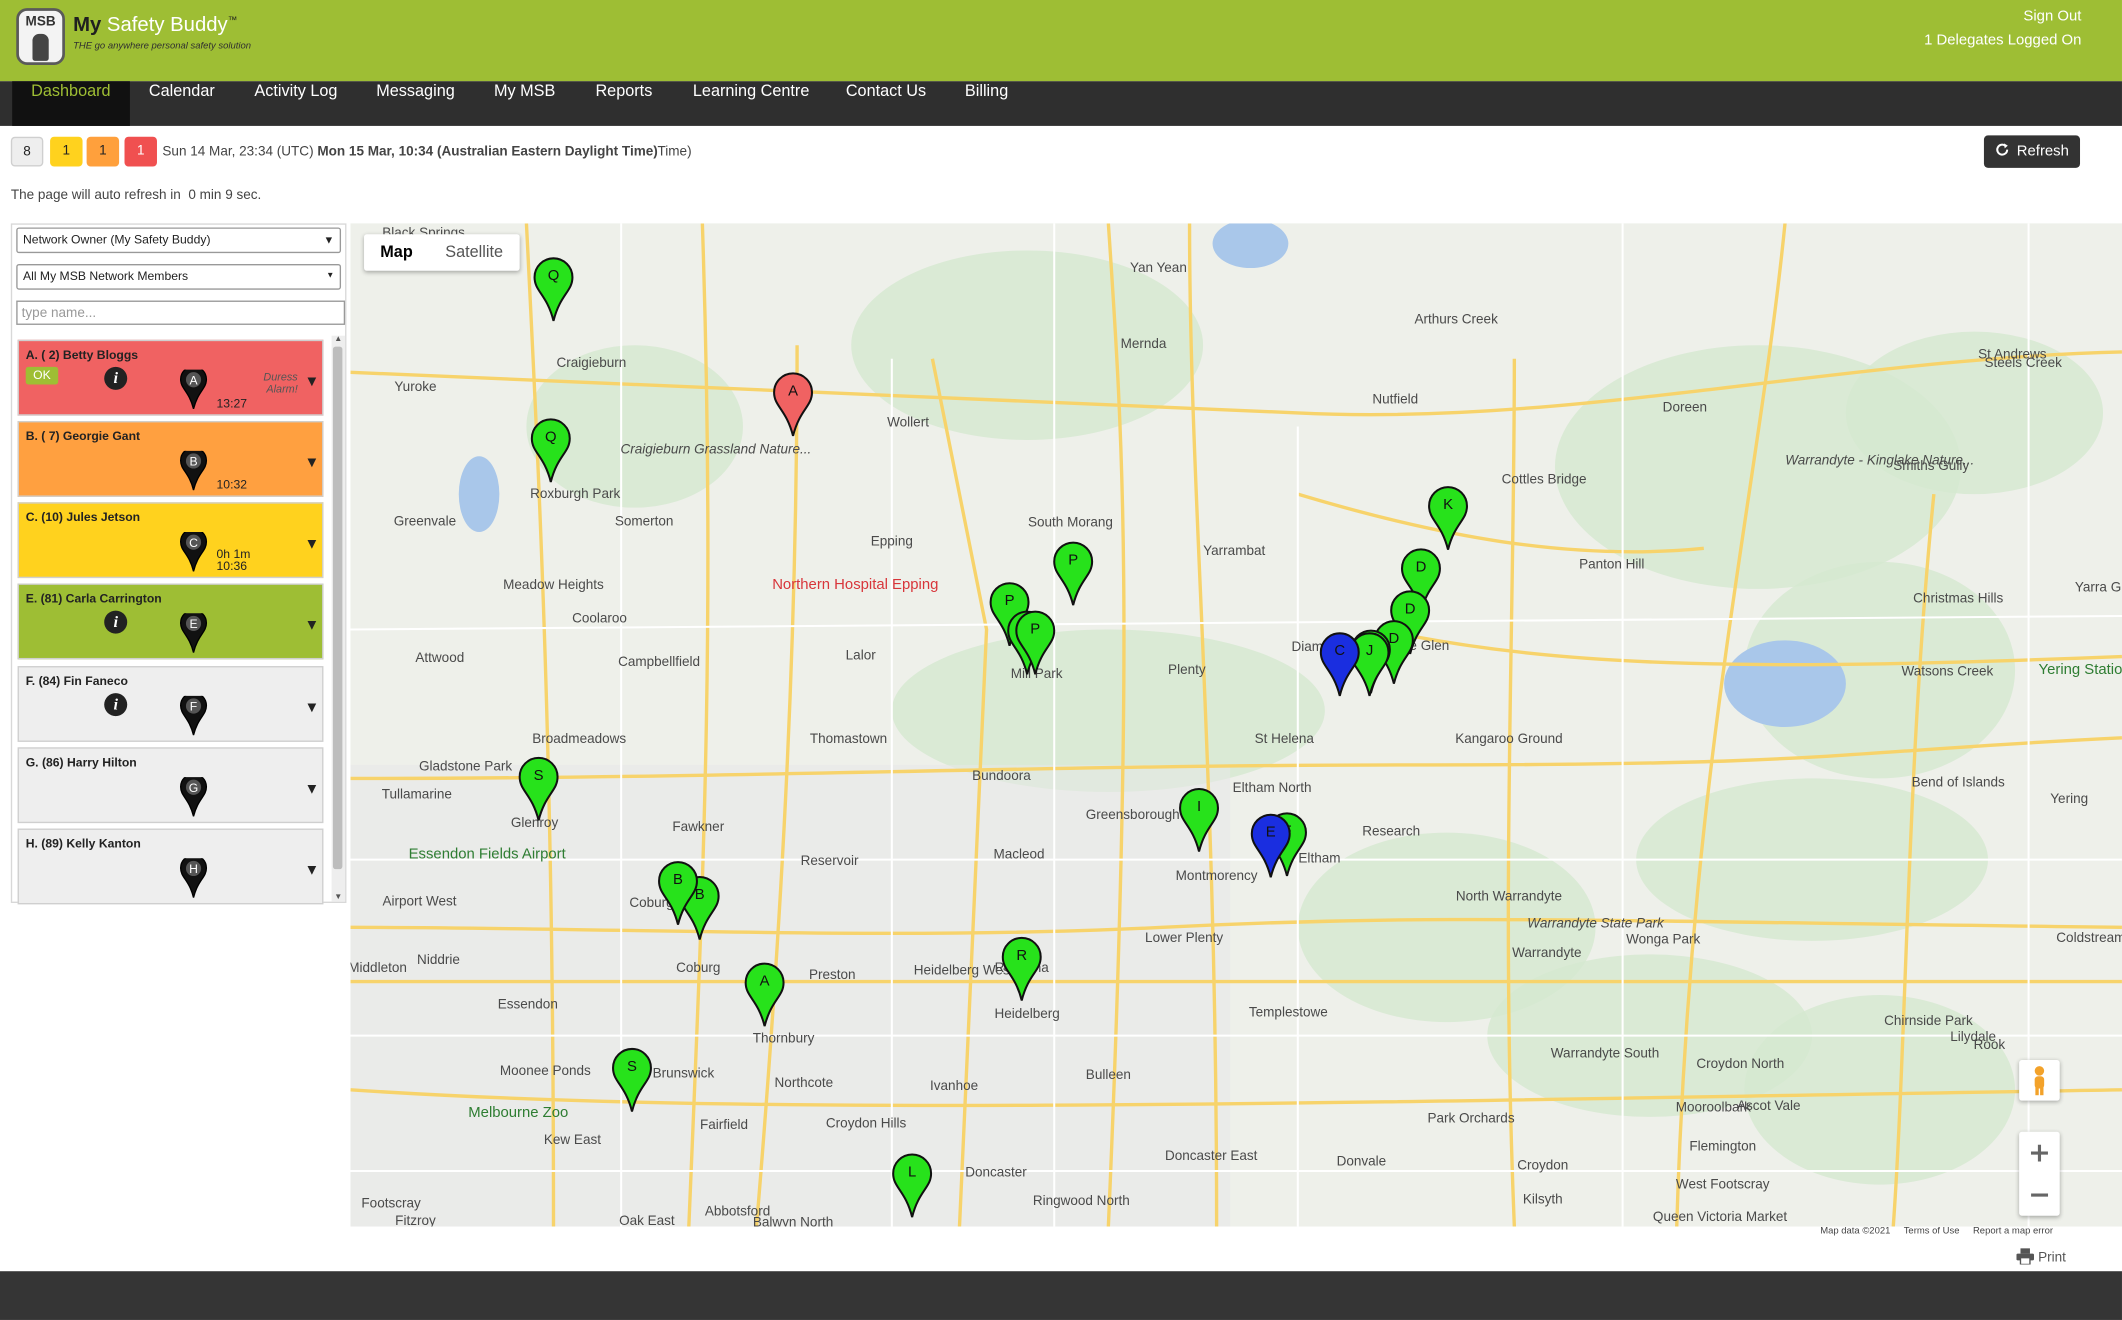 The image size is (2122, 1320). Describe the element at coordinates (855, 585) in the screenshot. I see `place-label: Northern Hospital Epping` at that location.